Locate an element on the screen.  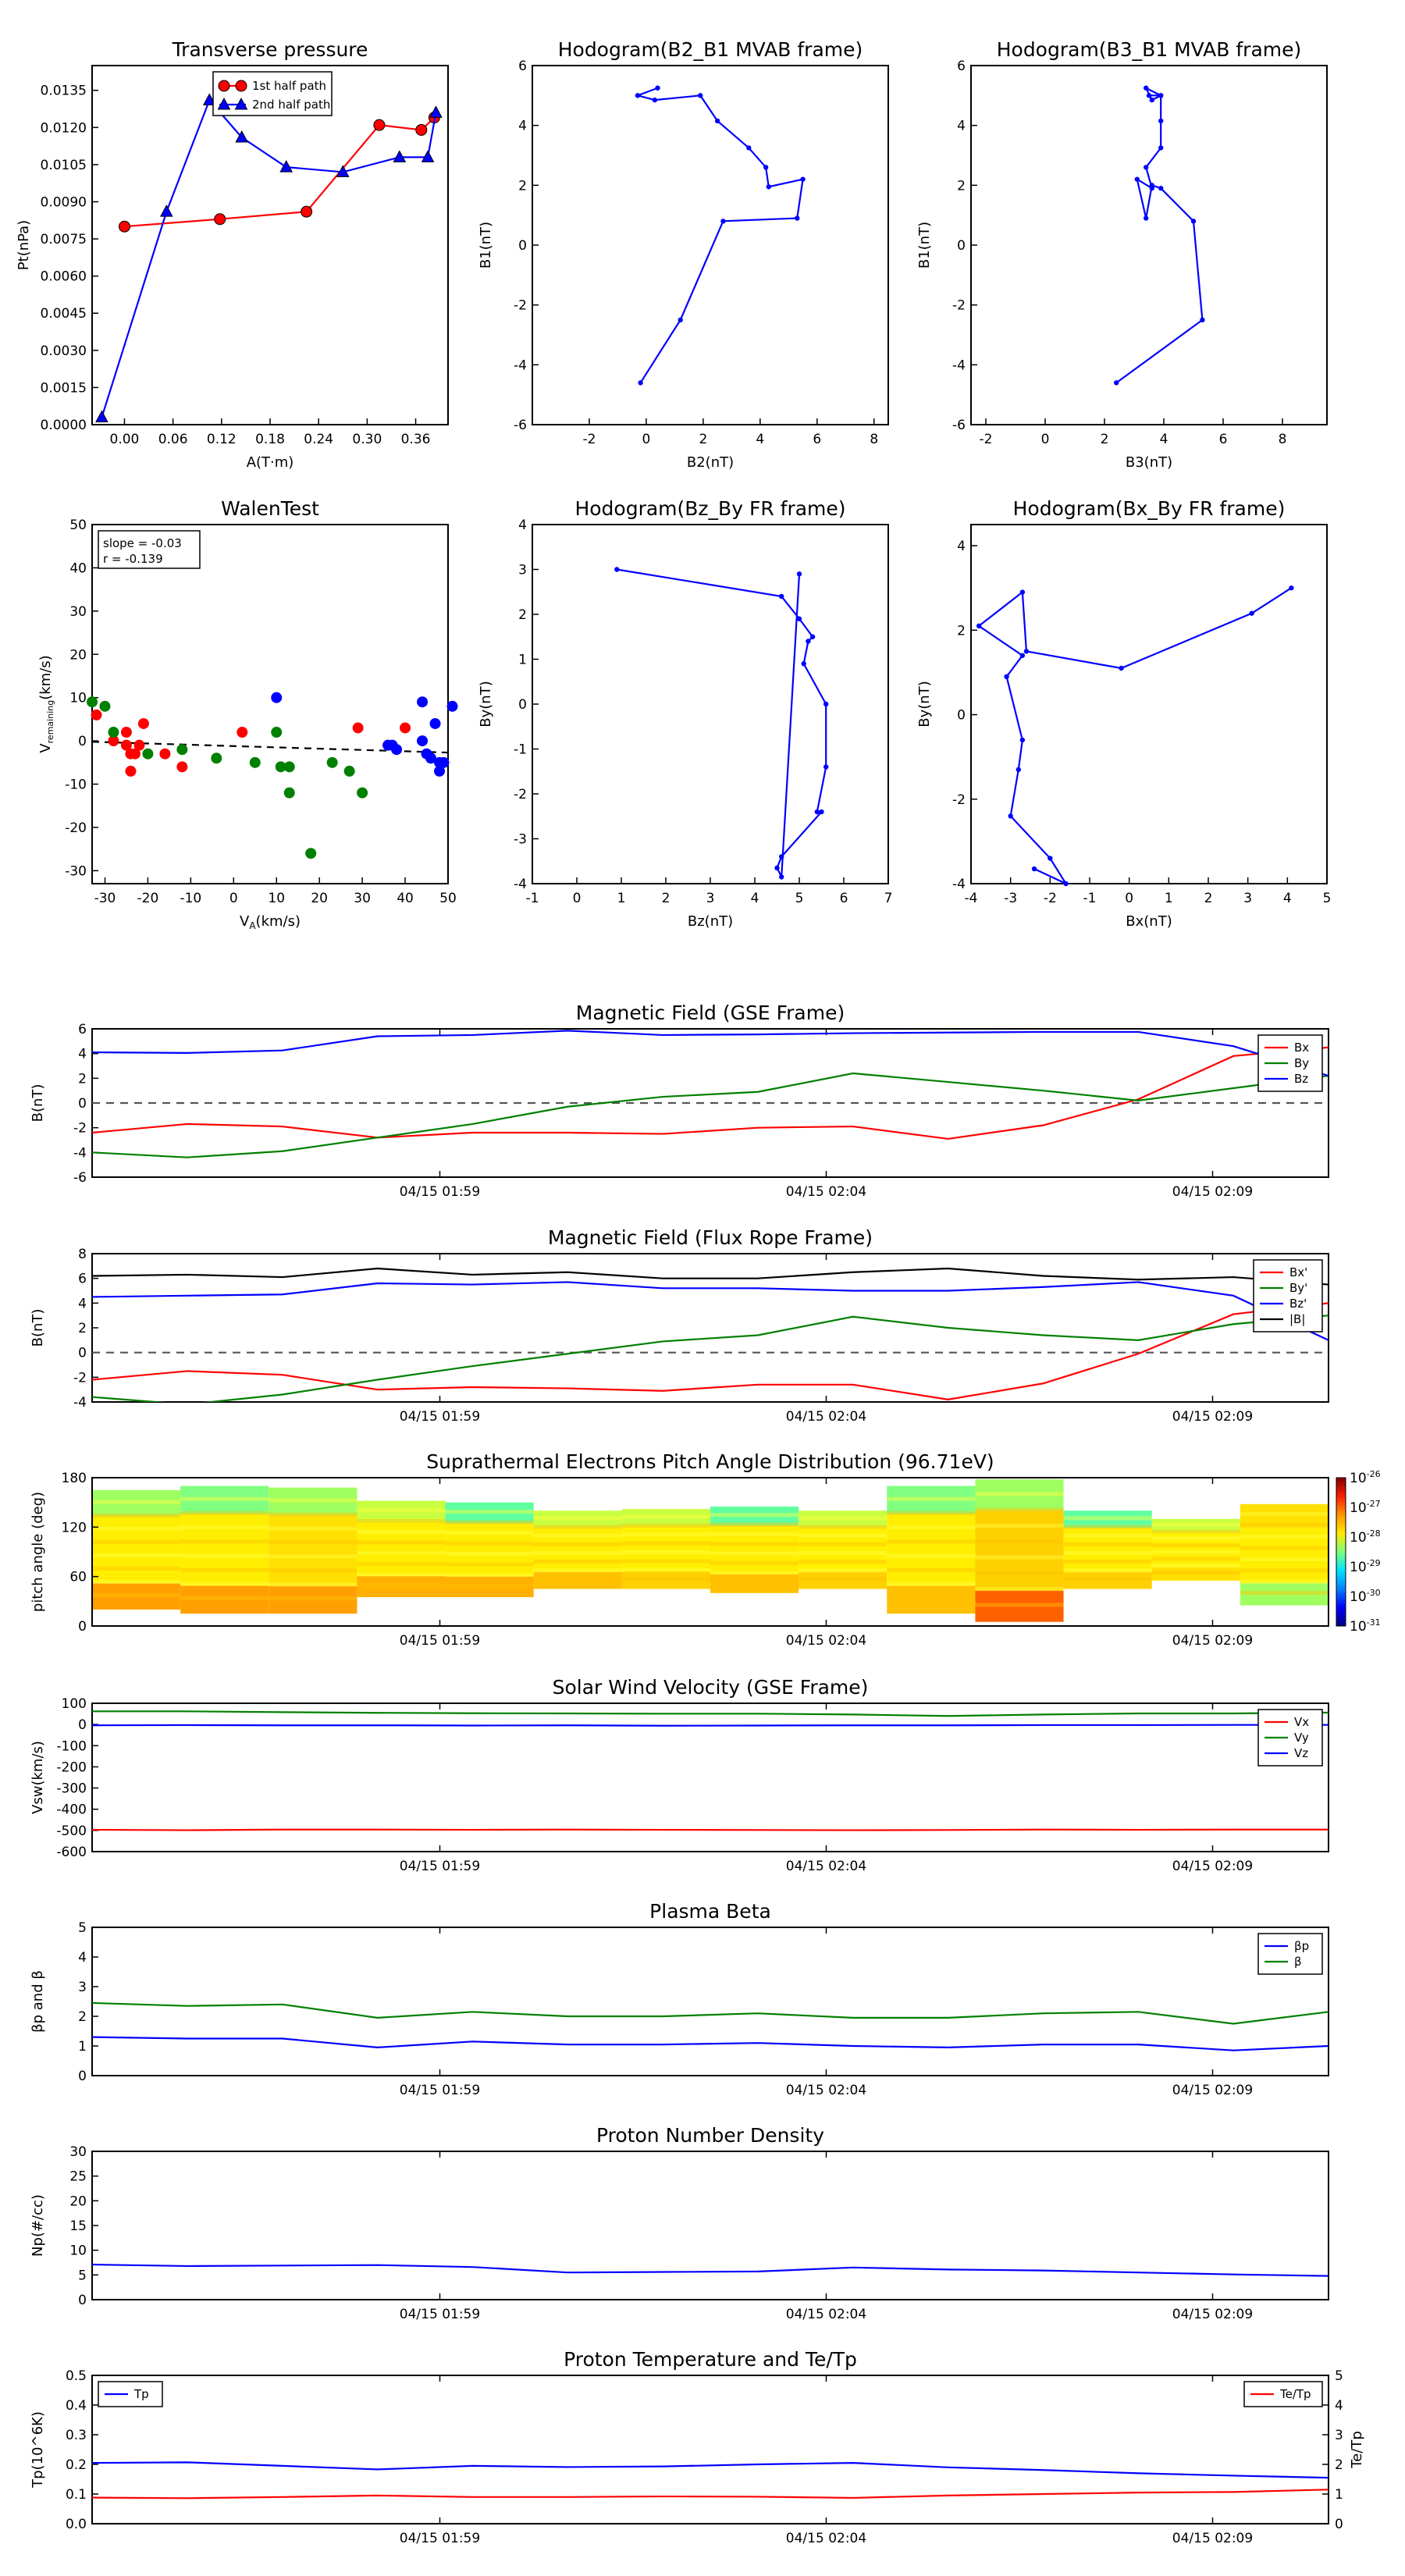
legend-label: Bz' is located at coordinates (1298, 1304).